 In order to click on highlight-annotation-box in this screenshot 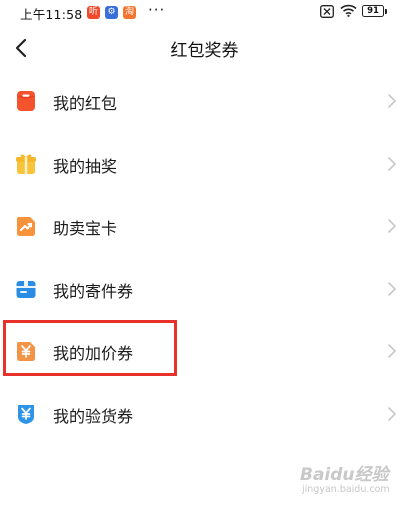, I will do `click(90, 348)`.